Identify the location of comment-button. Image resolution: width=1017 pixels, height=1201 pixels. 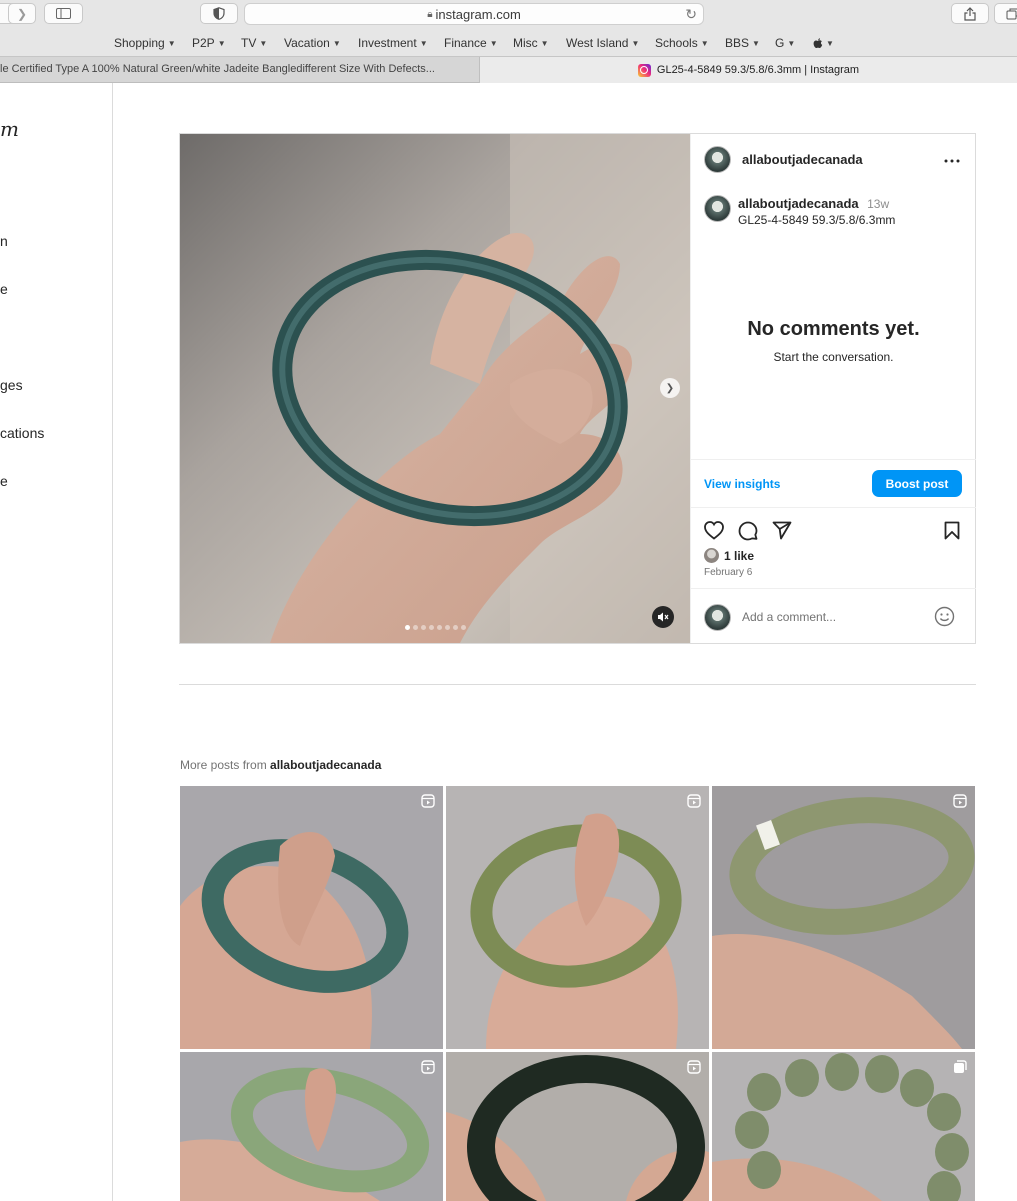
(748, 533).